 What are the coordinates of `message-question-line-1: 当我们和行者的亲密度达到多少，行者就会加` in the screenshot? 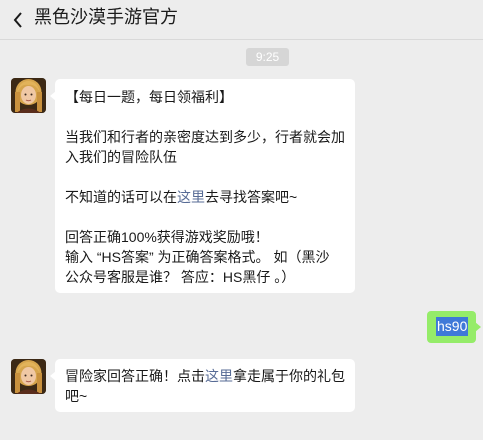 It's located at (205, 137).